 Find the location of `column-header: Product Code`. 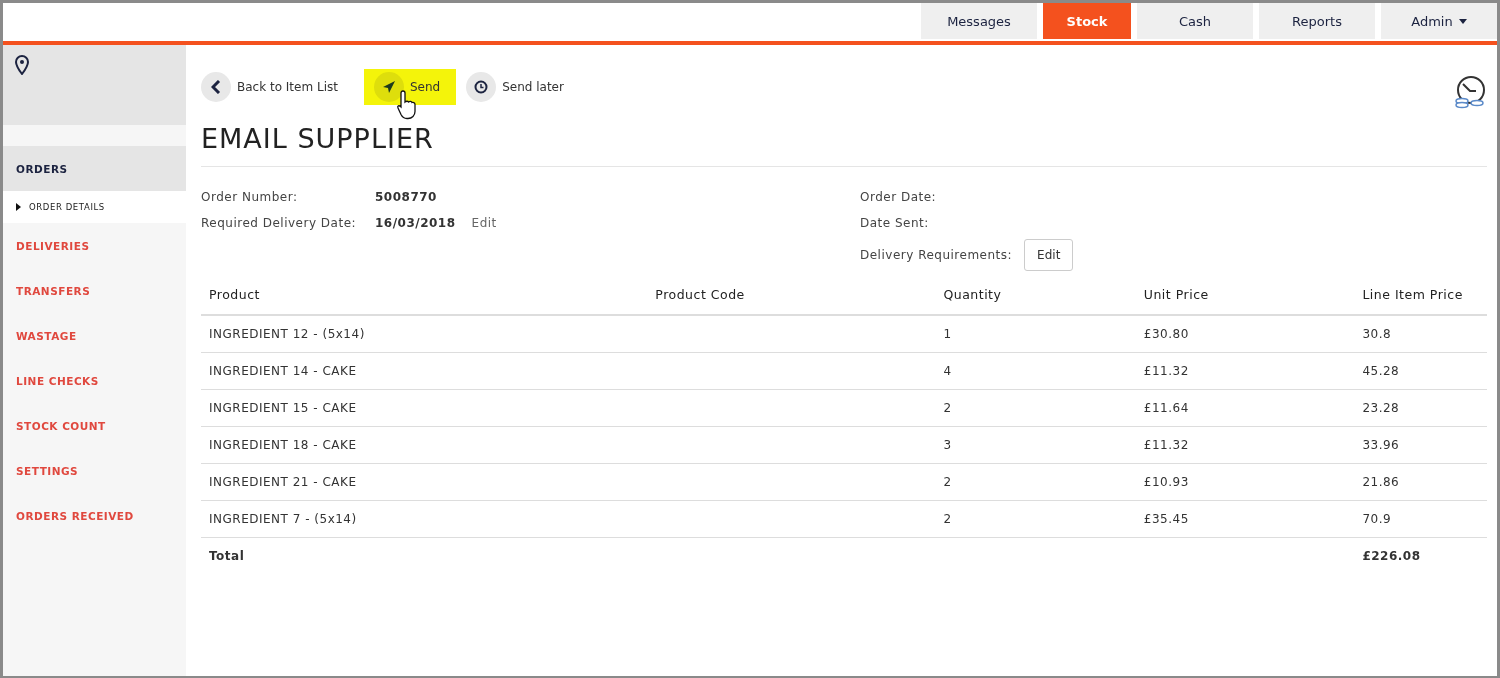

column-header: Product Code is located at coordinates (791, 295).